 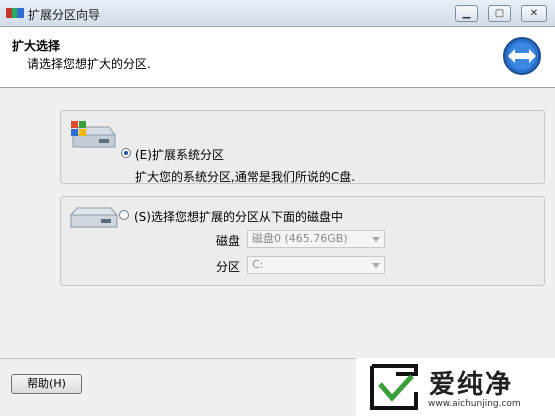 I want to click on window-title: 扩展分区向导, so click(x=64, y=15).